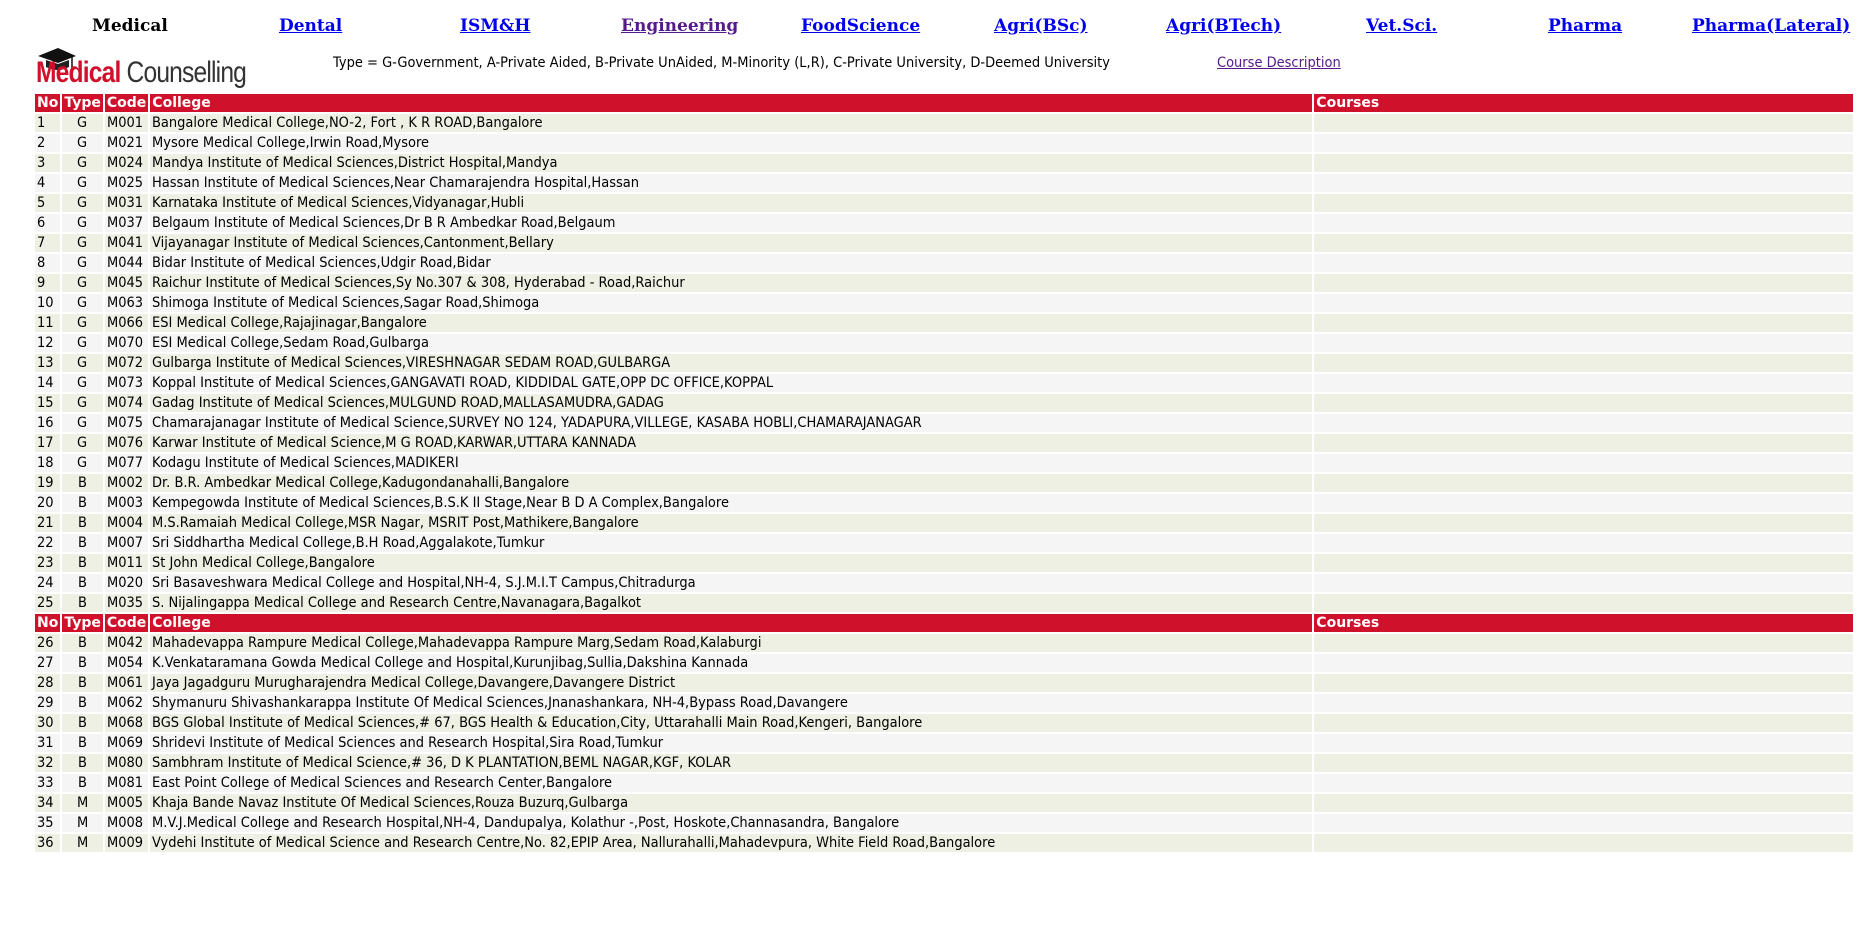  What do you see at coordinates (124, 483) in the screenshot?
I see `cell-code-text: M002` at bounding box center [124, 483].